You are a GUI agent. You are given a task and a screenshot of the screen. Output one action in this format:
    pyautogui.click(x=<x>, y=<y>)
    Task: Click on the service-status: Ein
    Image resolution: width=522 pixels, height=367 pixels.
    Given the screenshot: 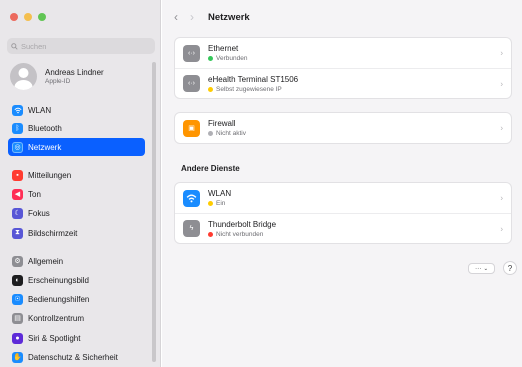 What is the action you would take?
    pyautogui.click(x=219, y=203)
    